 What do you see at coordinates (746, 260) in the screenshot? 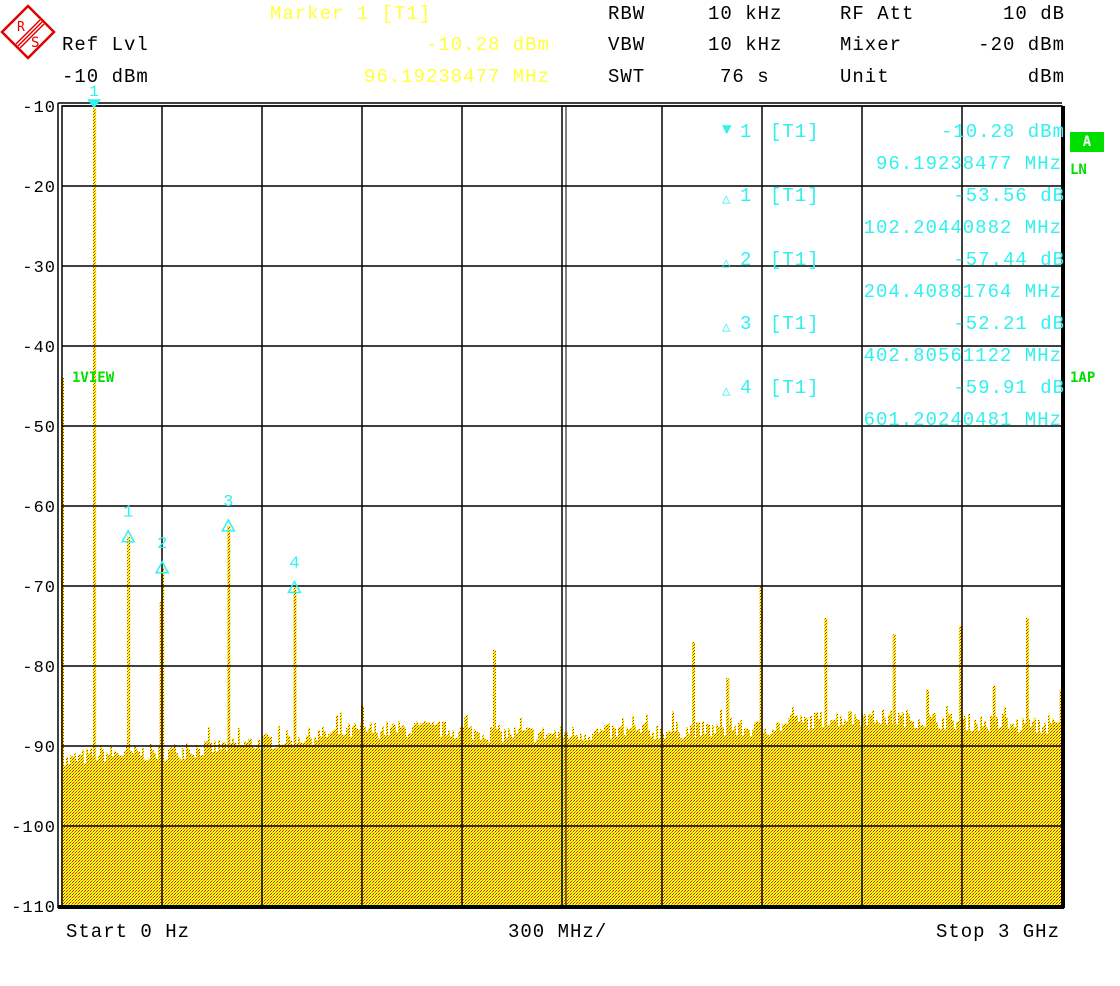
I see `marker-number: 2` at bounding box center [746, 260].